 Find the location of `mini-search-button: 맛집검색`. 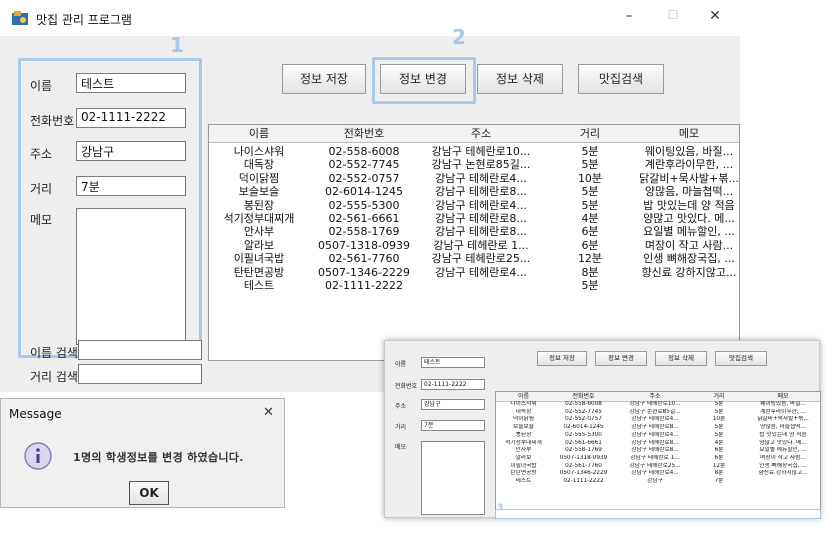

mini-search-button: 맛집검색 is located at coordinates (741, 358).